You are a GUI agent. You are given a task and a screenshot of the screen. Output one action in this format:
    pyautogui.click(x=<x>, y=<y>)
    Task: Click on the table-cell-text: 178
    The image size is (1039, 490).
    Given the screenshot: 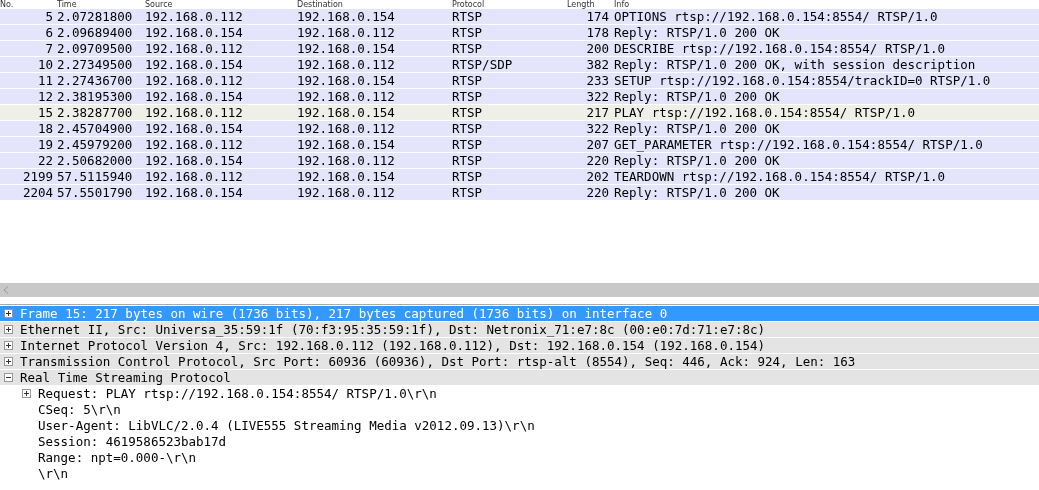 What is the action you would take?
    pyautogui.click(x=597, y=32)
    